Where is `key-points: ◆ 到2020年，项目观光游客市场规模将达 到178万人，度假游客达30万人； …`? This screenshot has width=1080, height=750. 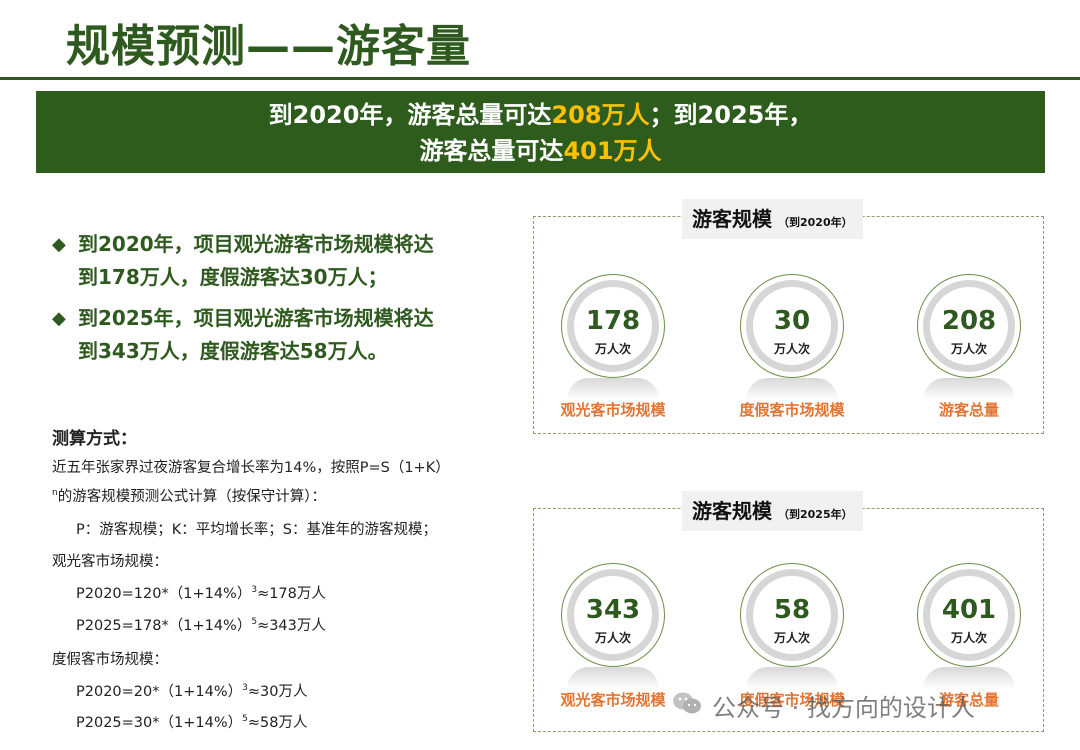
key-points: ◆ 到2020年，项目观光游客市场规模将达 到178万人，度假游客达30万人； … is located at coordinates (282, 302).